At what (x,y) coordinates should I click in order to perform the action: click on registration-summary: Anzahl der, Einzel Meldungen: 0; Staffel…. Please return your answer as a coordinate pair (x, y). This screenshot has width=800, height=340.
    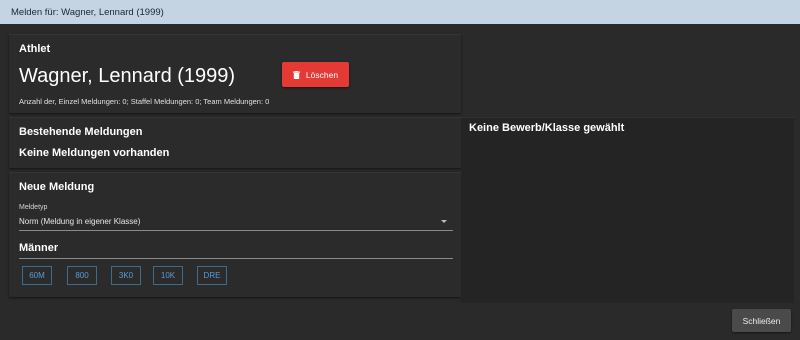
    Looking at the image, I should click on (144, 101).